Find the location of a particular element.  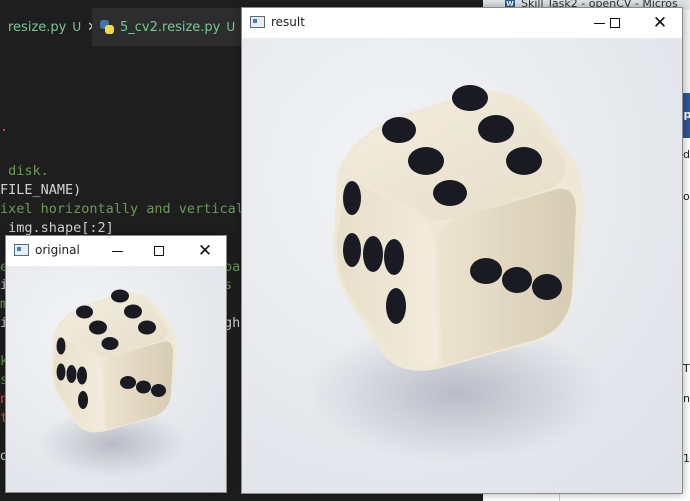

code-line: FILE_NAME) is located at coordinates (41, 190).